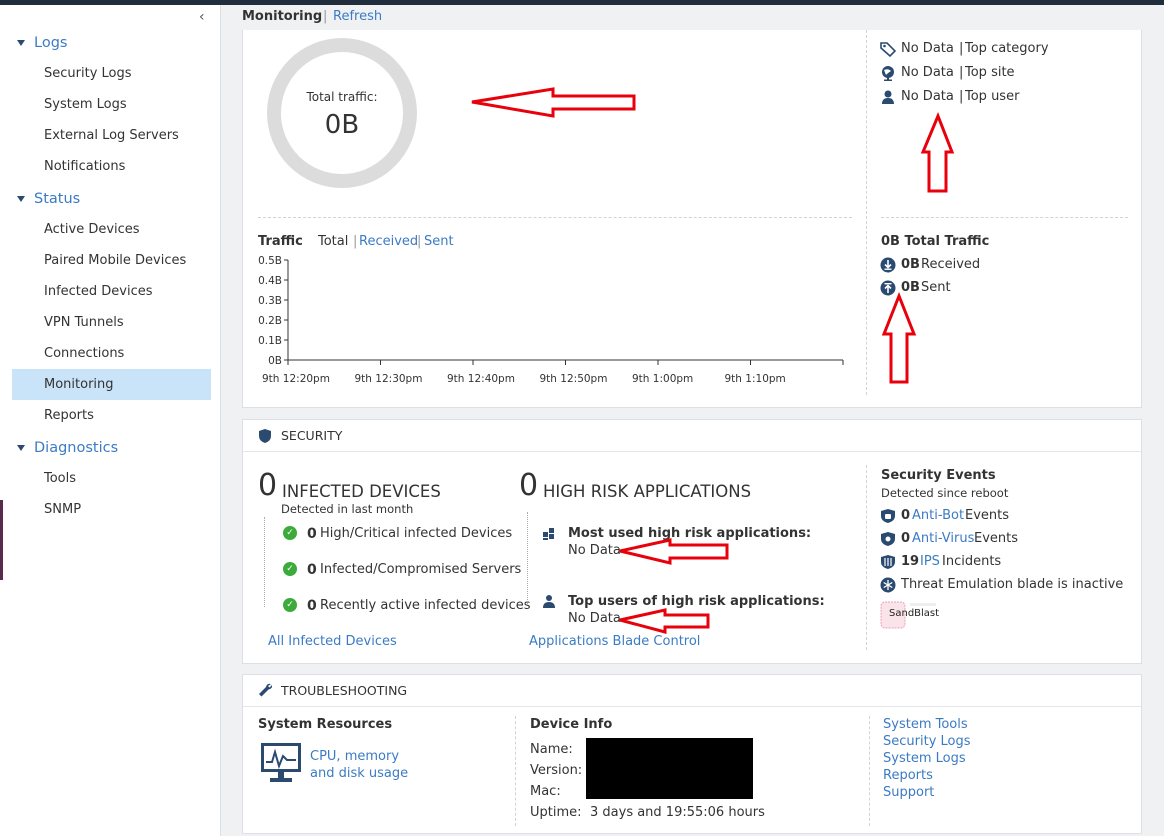  I want to click on anti-bot-icon, so click(888, 516).